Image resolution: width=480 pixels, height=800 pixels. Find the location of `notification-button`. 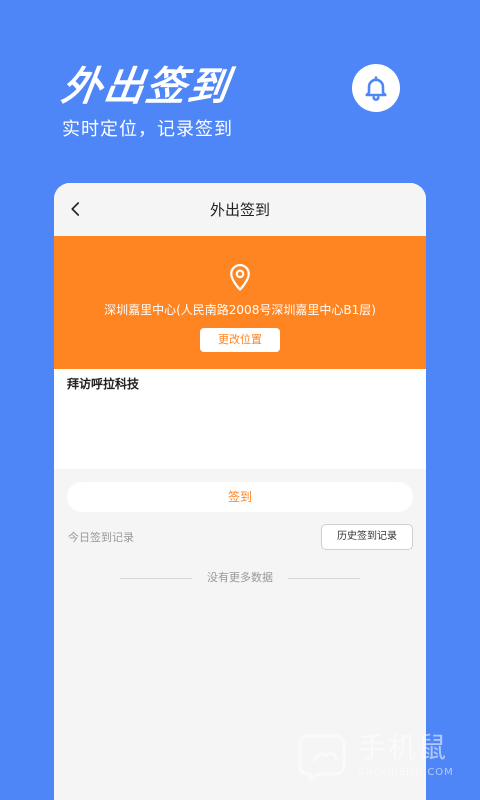

notification-button is located at coordinates (376, 88).